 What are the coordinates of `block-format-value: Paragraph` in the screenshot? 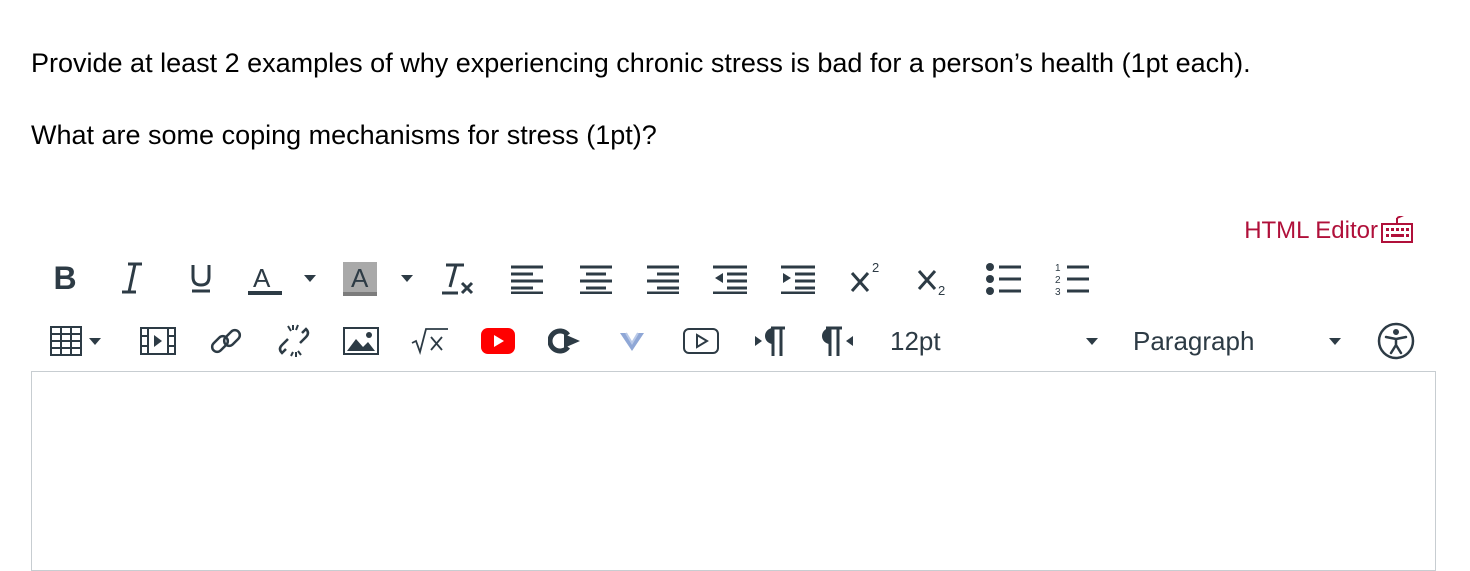 It's located at (1194, 340).